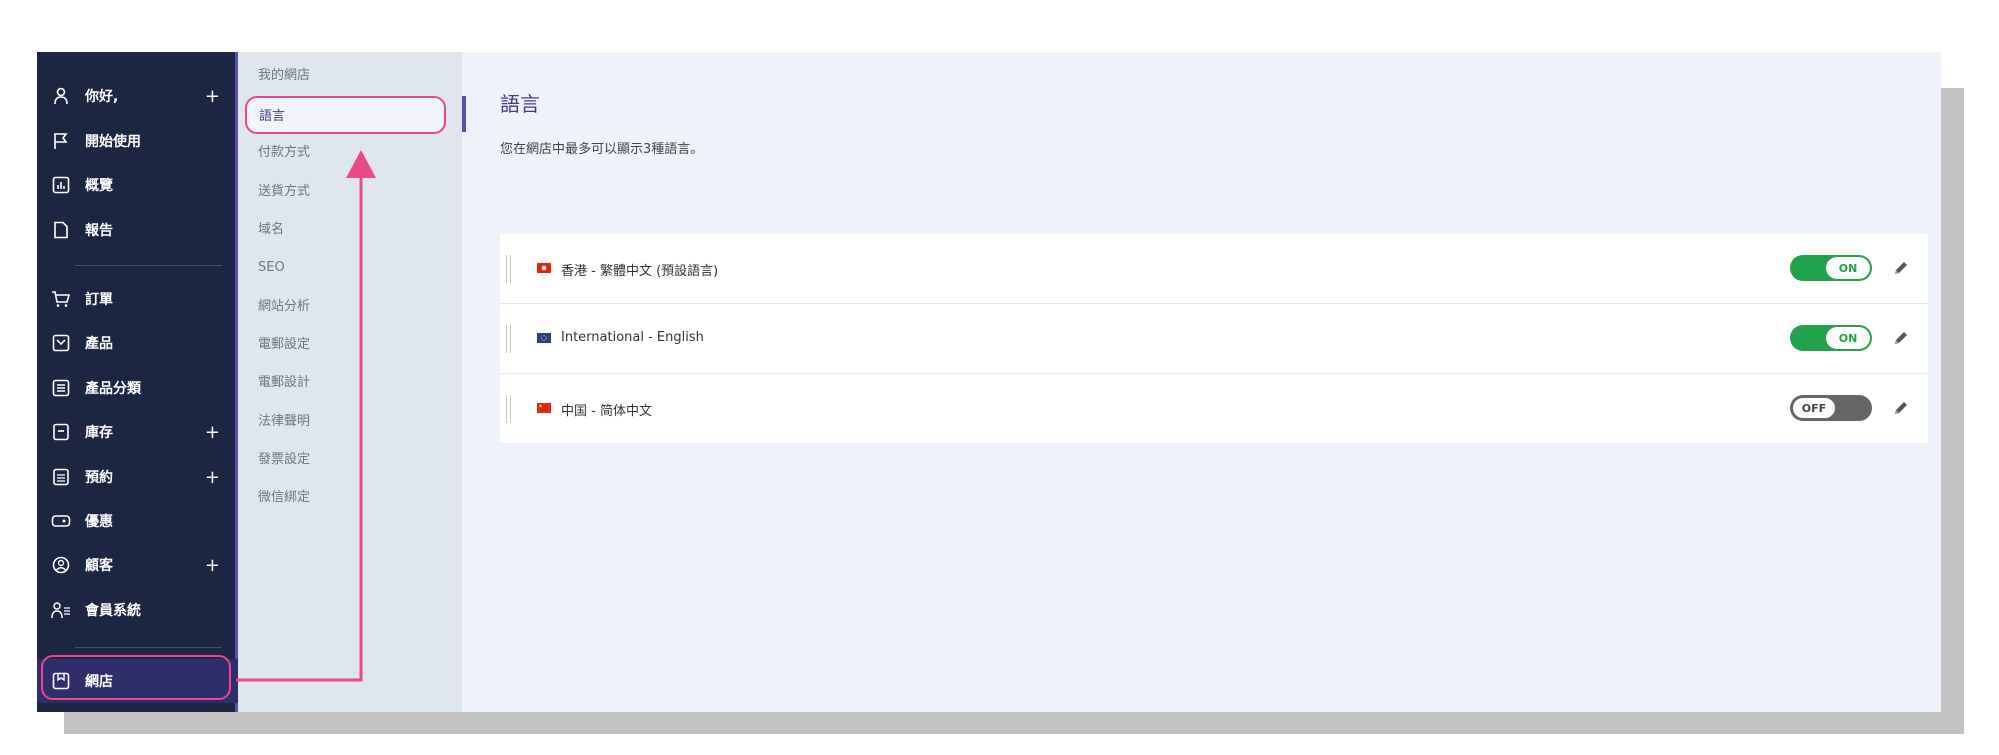  What do you see at coordinates (544, 408) in the screenshot?
I see `cn-flag-icon` at bounding box center [544, 408].